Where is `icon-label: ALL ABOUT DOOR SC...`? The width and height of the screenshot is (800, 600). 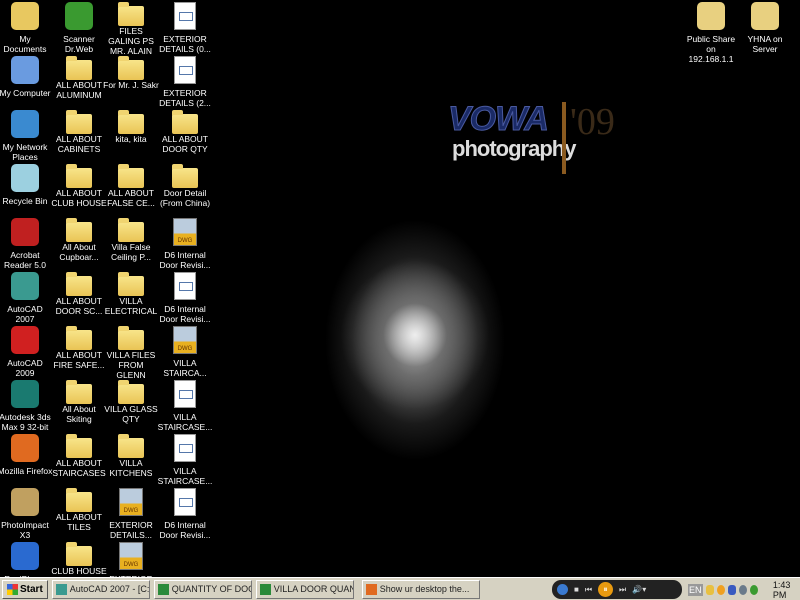 icon-label: ALL ABOUT DOOR SC... is located at coordinates (79, 306).